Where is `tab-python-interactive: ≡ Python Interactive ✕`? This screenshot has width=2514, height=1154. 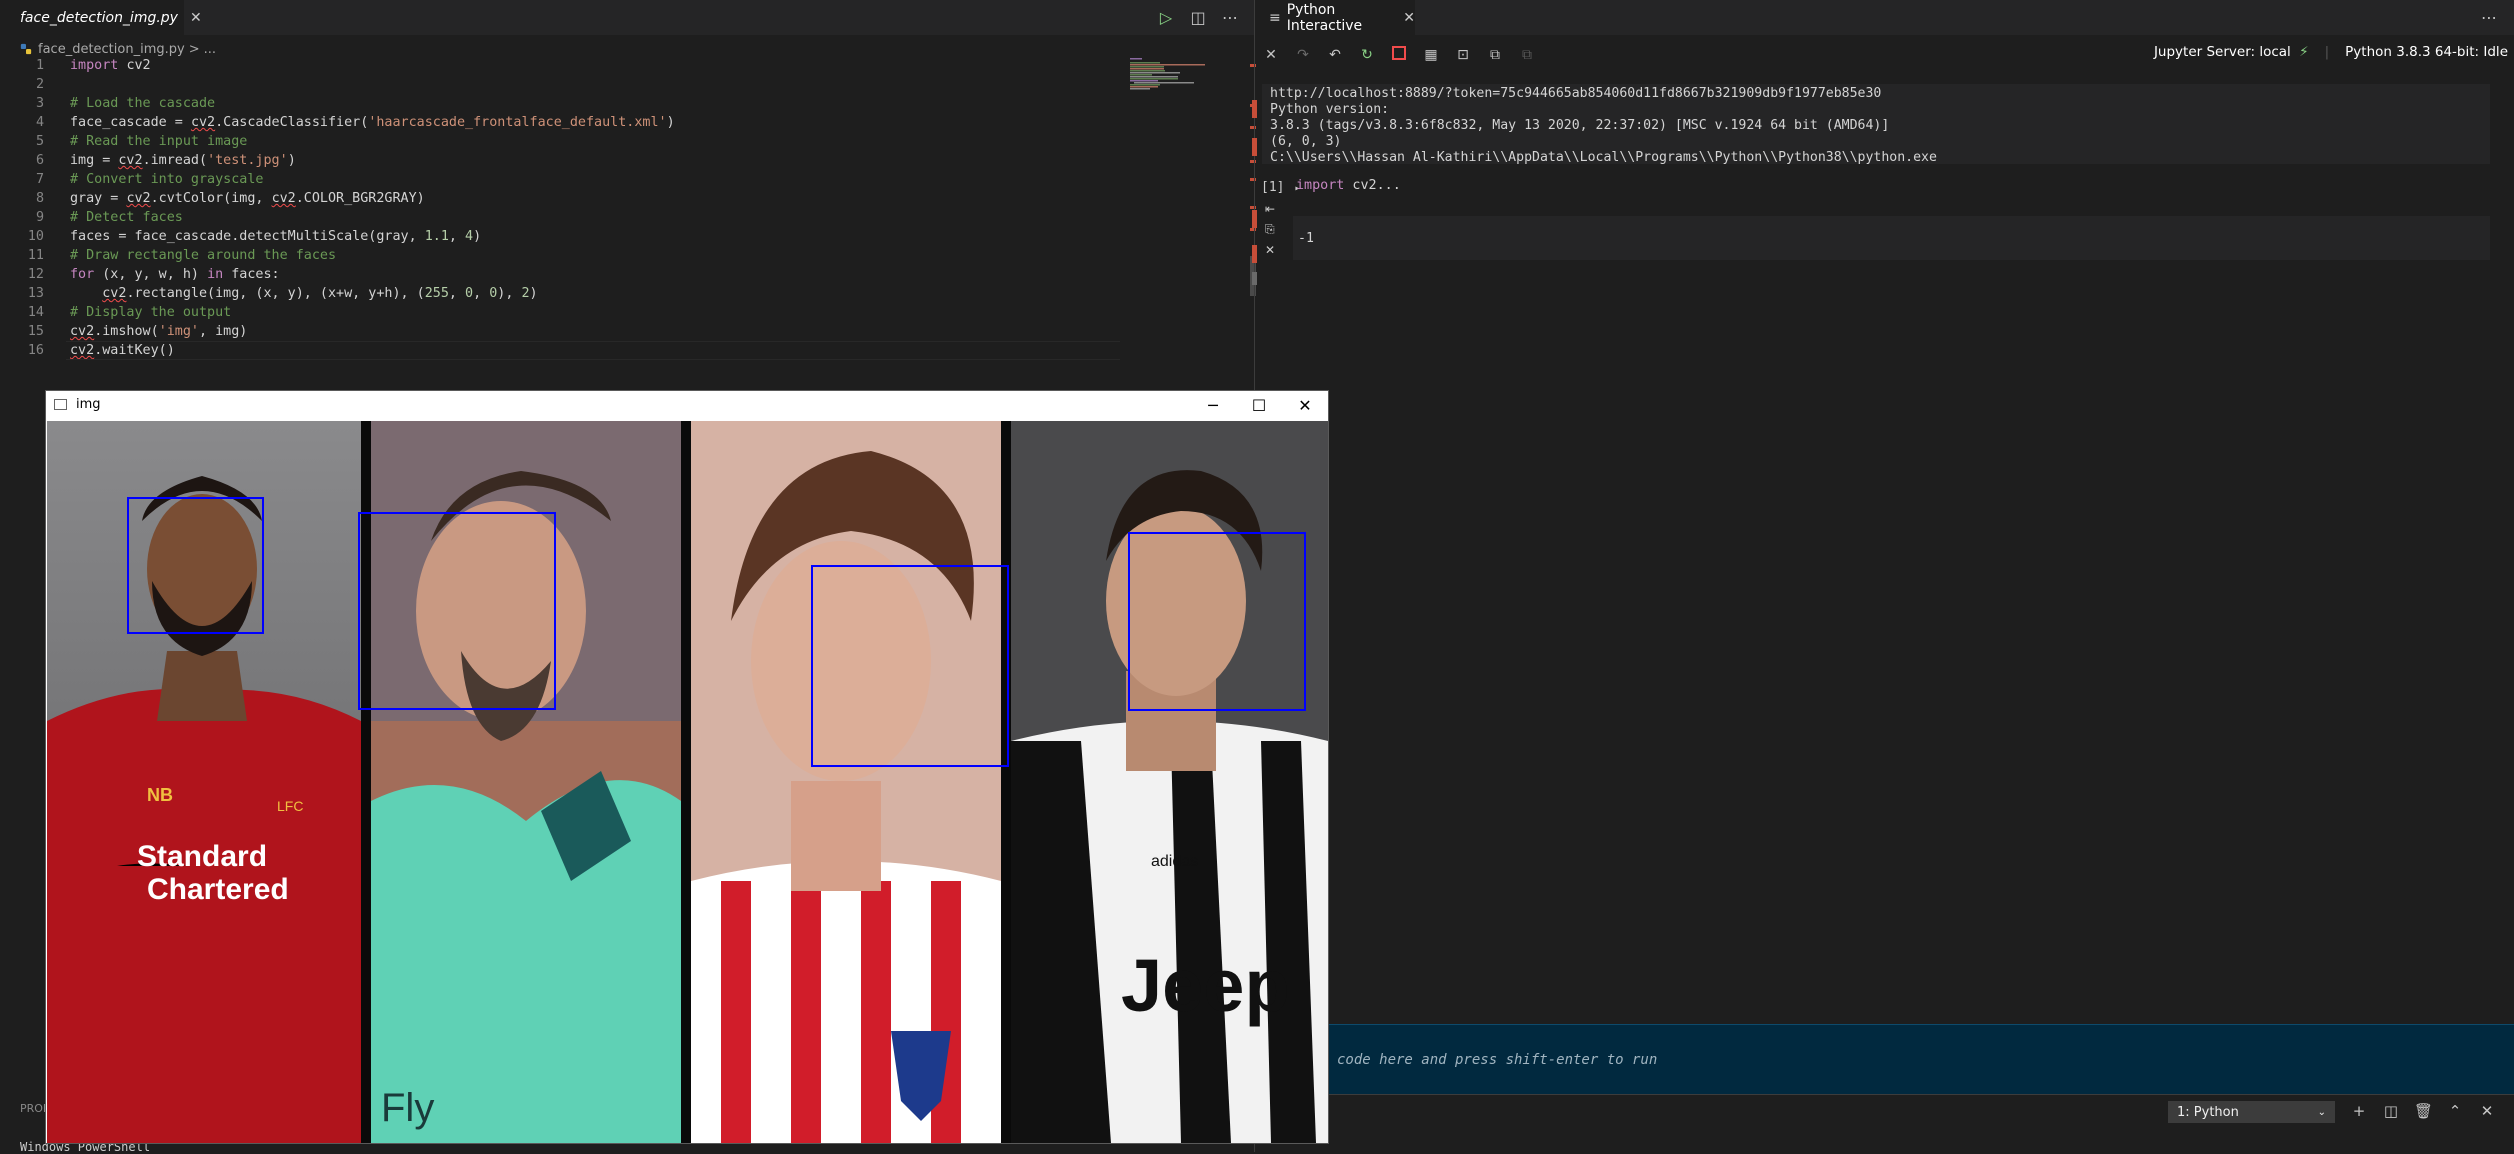 tab-python-interactive: ≡ Python Interactive ✕ is located at coordinates (1335, 17).